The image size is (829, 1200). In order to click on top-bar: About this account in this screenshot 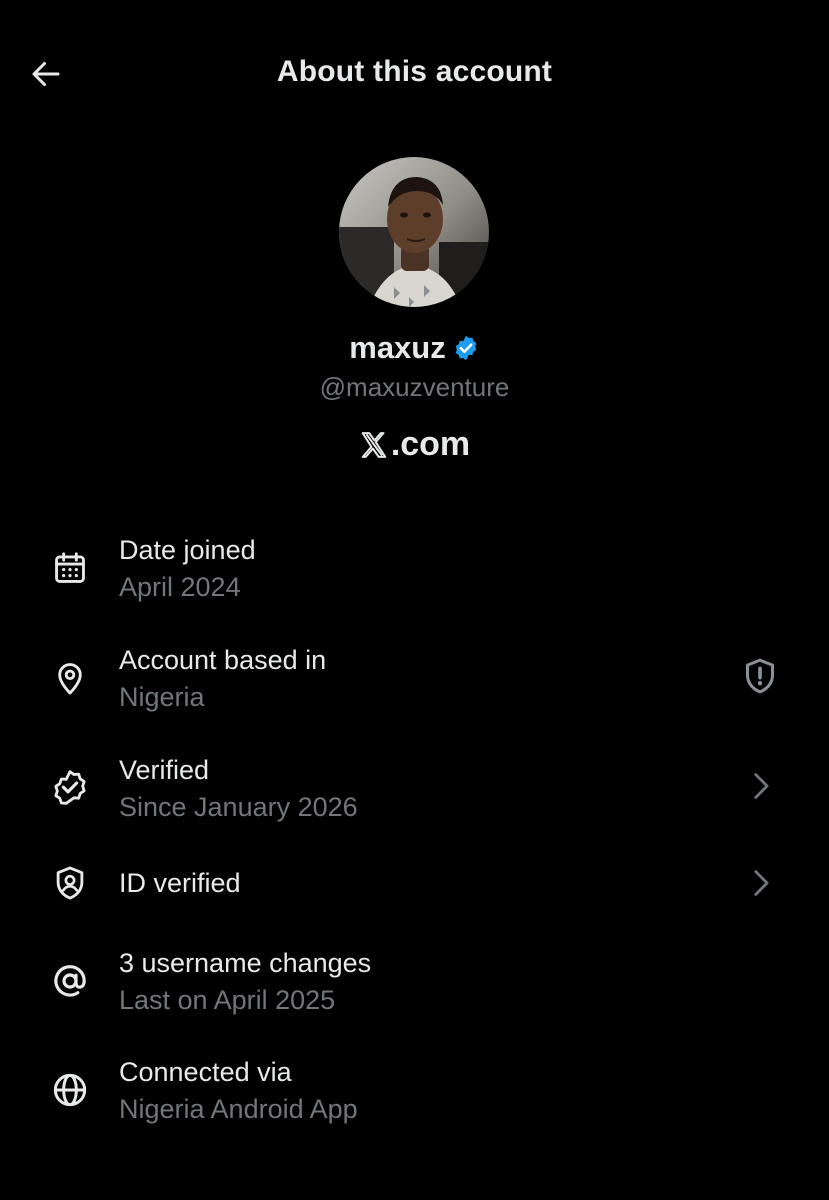, I will do `click(414, 75)`.